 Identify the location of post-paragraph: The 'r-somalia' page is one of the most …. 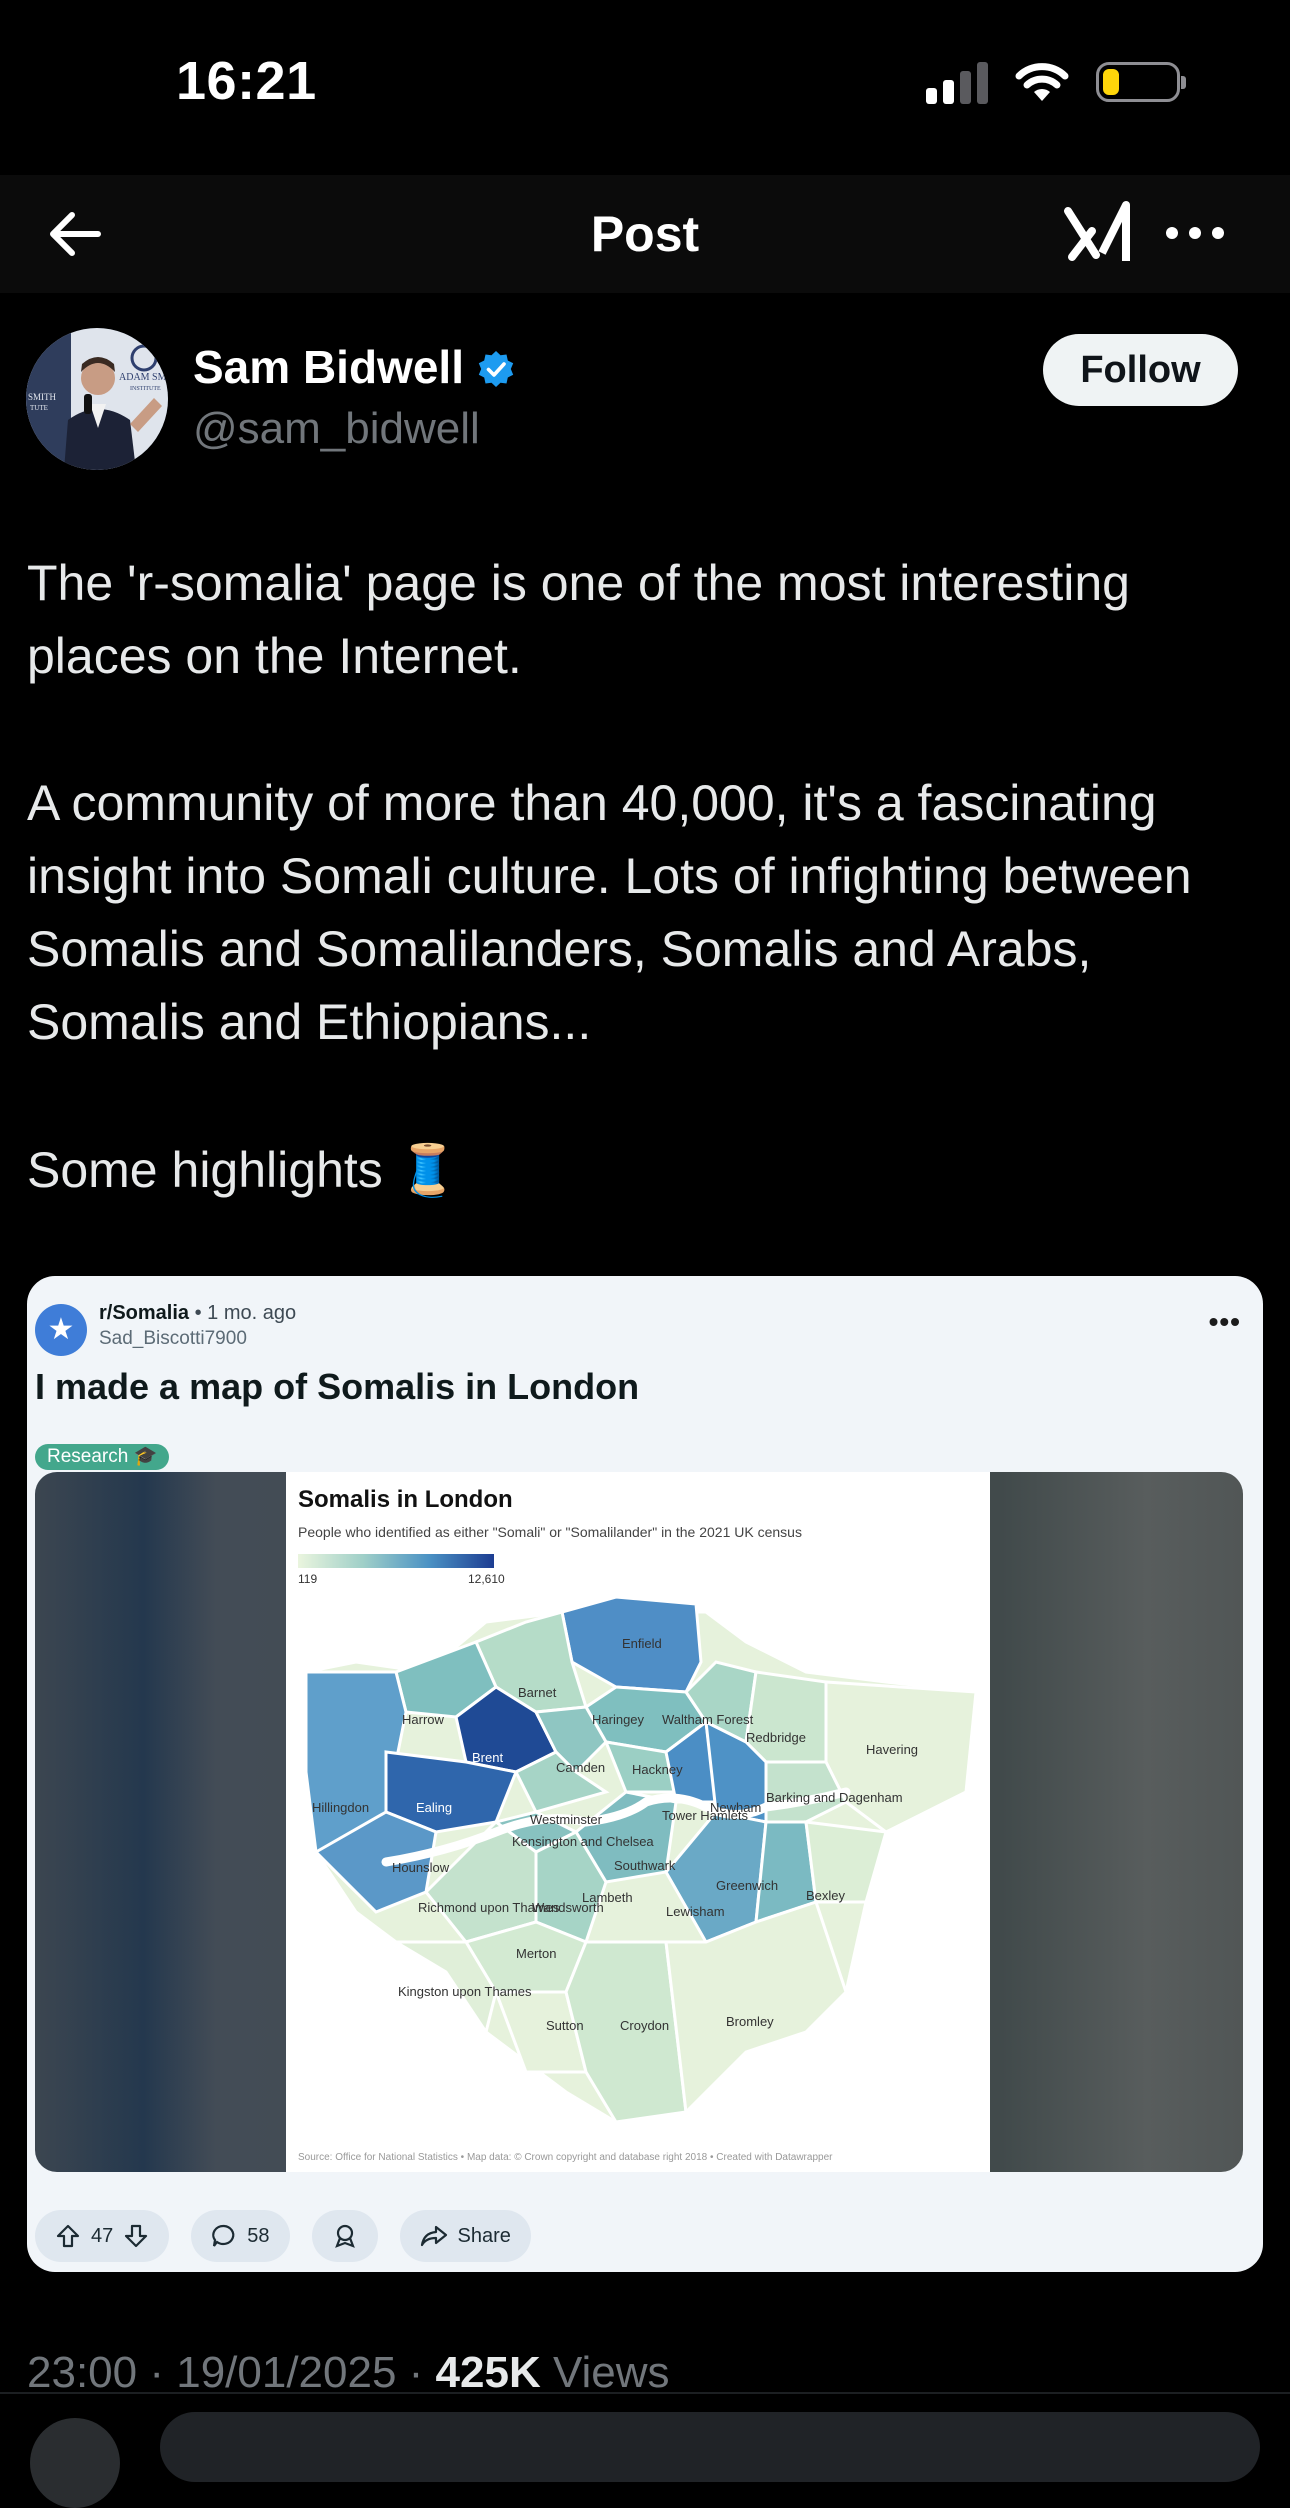
(578, 619).